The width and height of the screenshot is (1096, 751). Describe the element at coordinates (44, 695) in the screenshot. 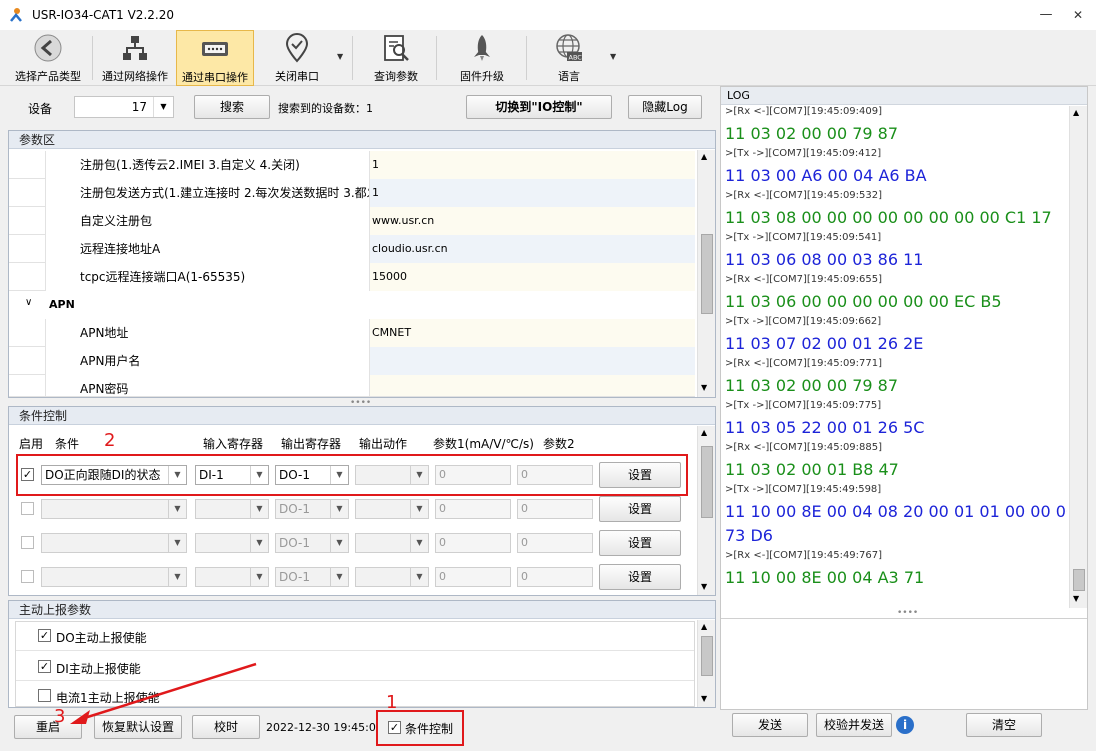

I see `current1-report-checkbox` at that location.